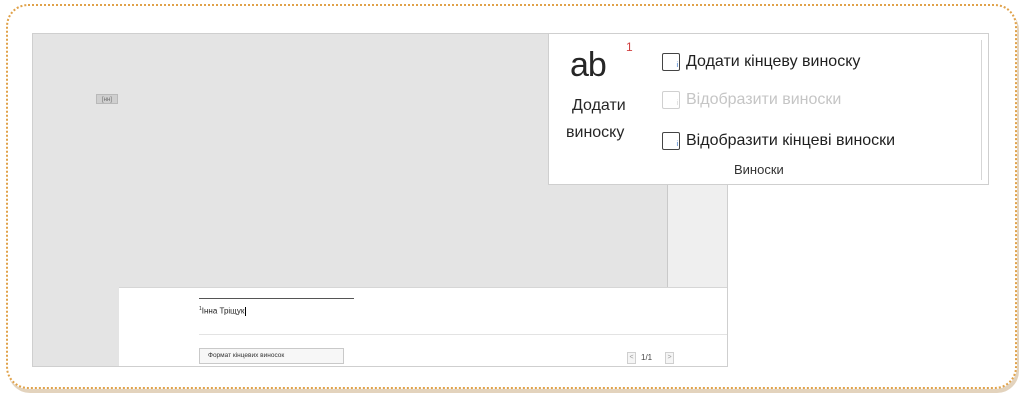 The height and width of the screenshot is (399, 1027). I want to click on text-cursor, so click(246, 312).